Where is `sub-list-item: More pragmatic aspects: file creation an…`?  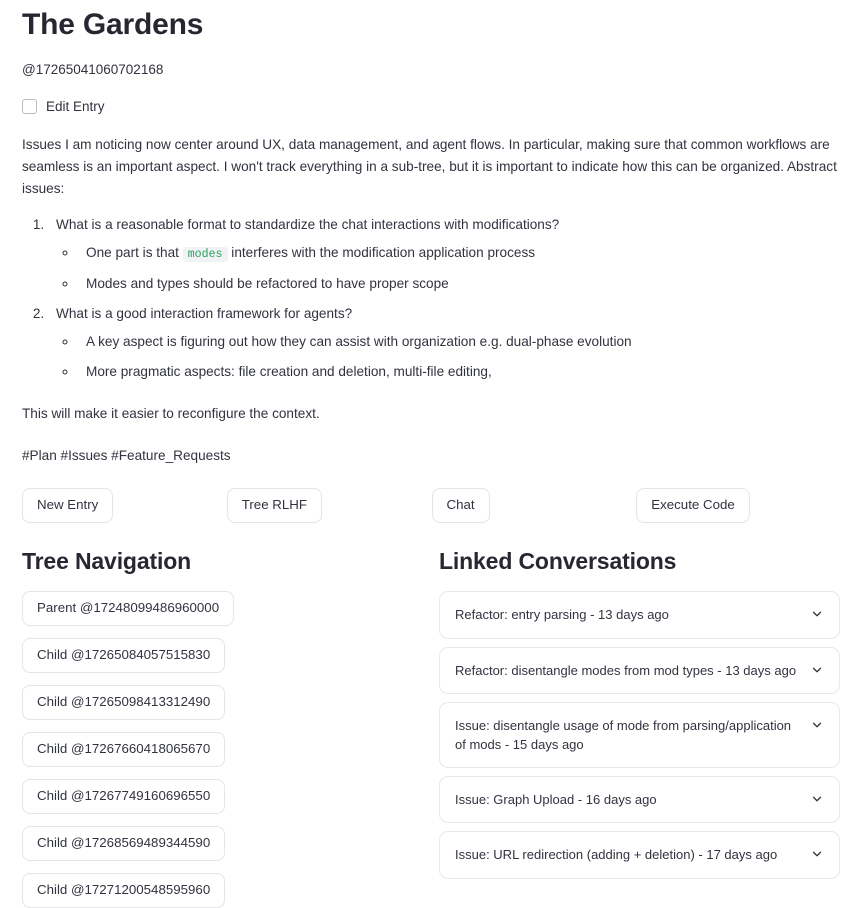
sub-list-item: More pragmatic aspects: file creation an… is located at coordinates (459, 372).